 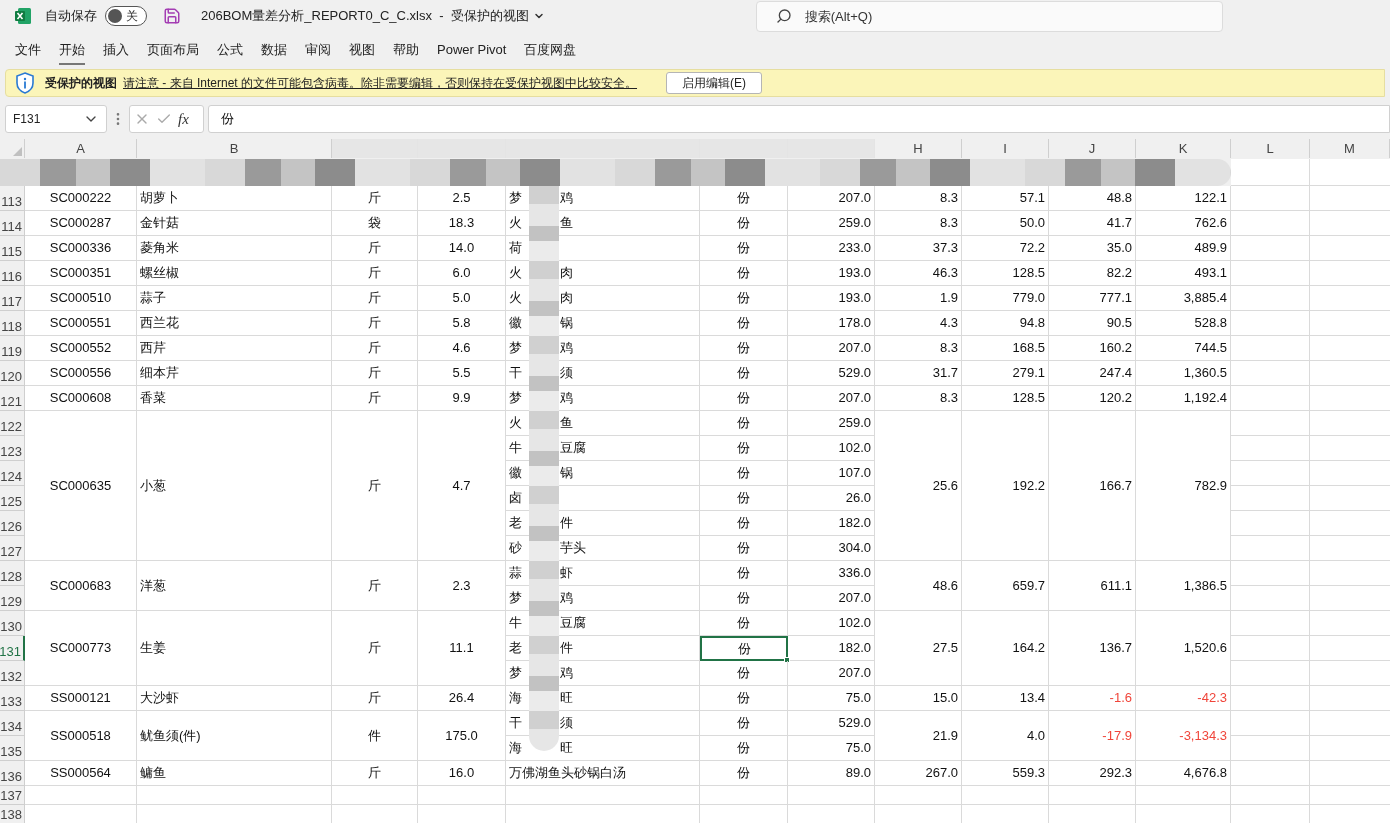 What do you see at coordinates (12, 498) in the screenshot?
I see `row-header: 125` at bounding box center [12, 498].